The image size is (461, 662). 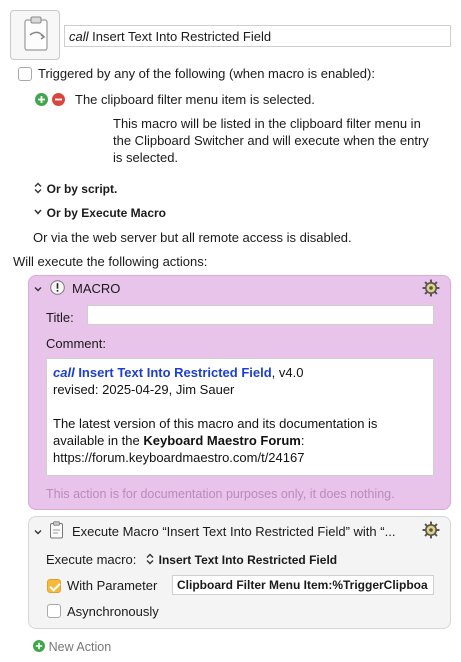 I want to click on action-title: MACRO, so click(x=96, y=288).